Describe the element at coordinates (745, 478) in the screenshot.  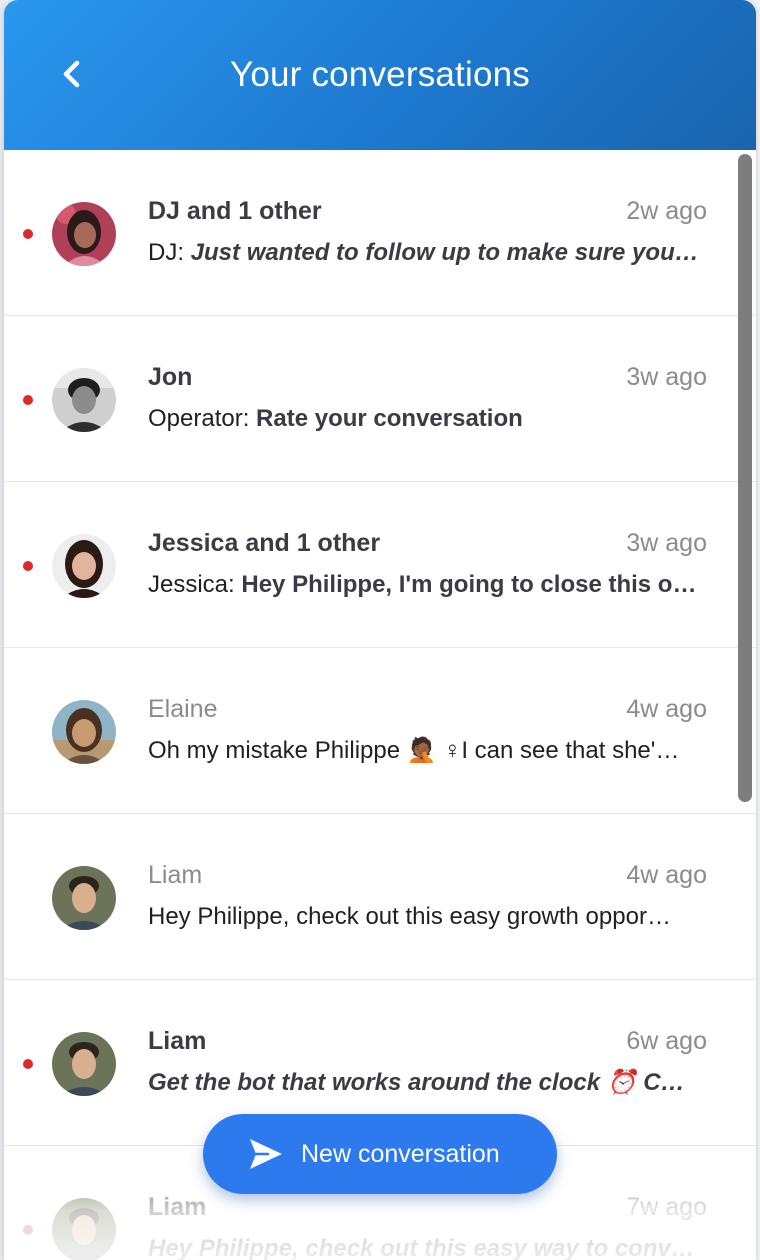
I see `scrollbar-thumb` at that location.